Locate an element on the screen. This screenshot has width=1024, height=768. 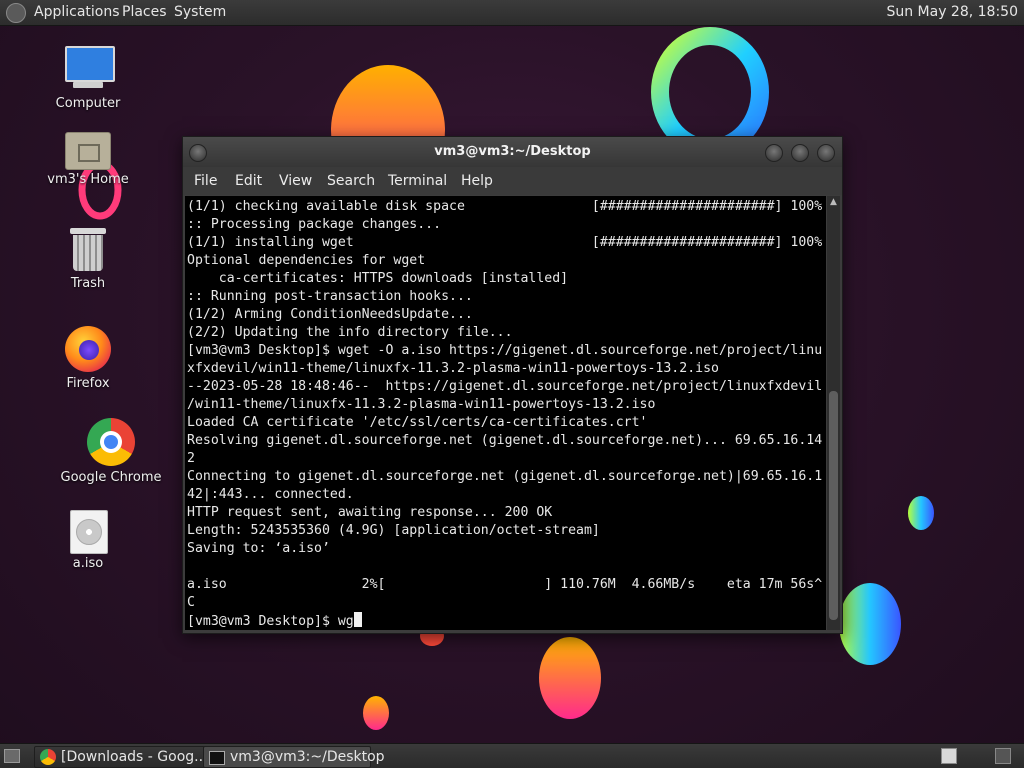
scroll-up-arrow-icon: ▲ is located at coordinates (833, 202).